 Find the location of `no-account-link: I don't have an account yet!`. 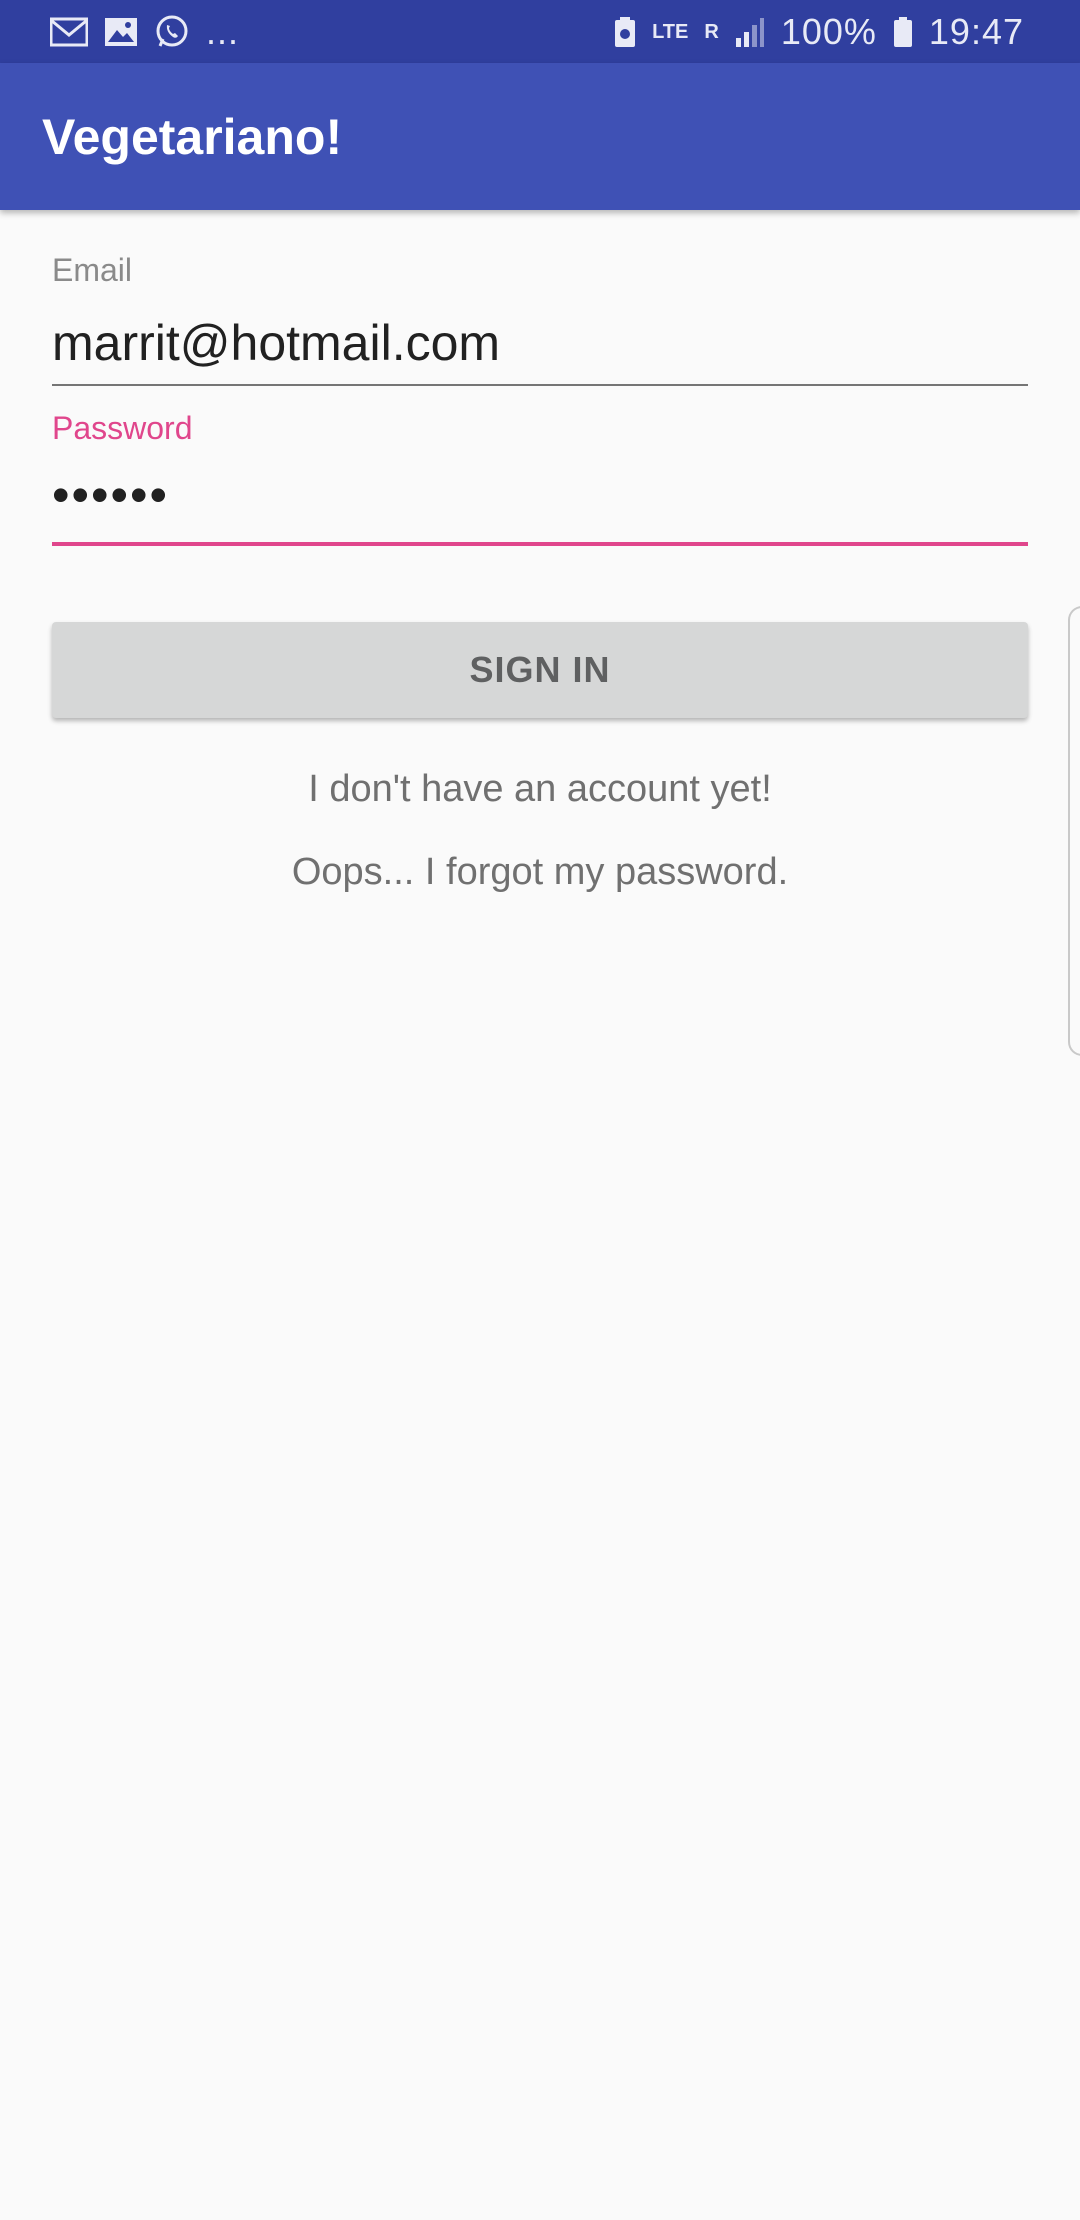

no-account-link: I don't have an account yet! is located at coordinates (540, 789).